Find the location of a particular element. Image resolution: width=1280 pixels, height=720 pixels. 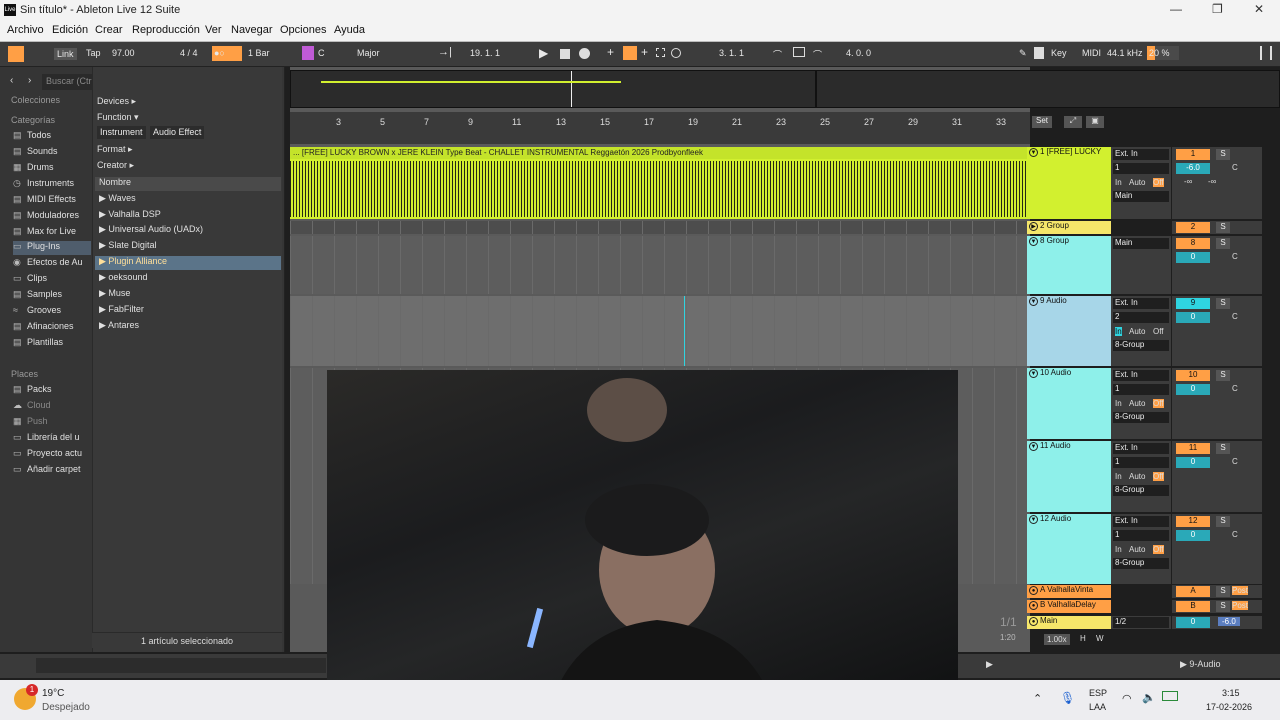

tag-instrument: Instrument is located at coordinates (121, 132).